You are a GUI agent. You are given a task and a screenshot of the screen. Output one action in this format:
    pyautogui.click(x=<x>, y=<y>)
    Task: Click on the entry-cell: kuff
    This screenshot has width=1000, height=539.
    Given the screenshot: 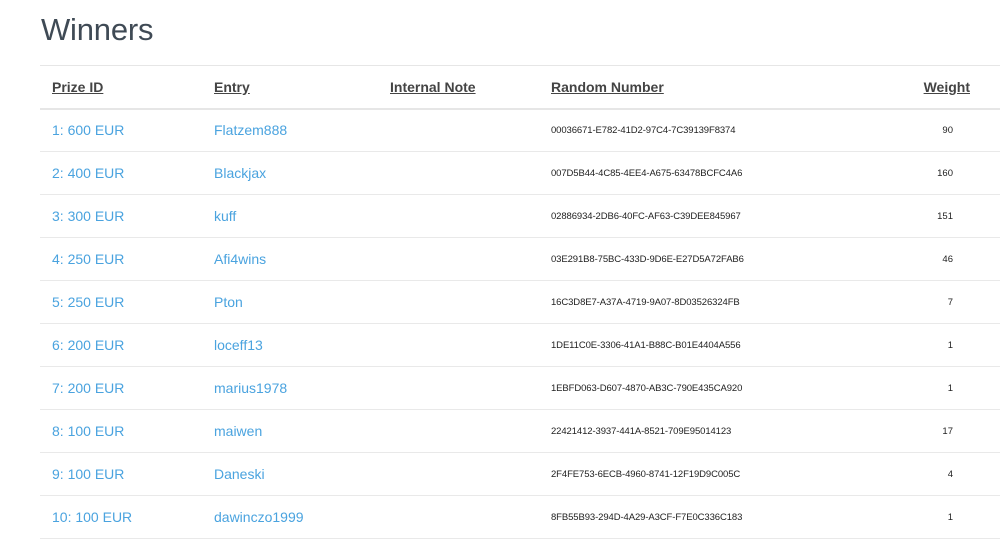 What is the action you would take?
    pyautogui.click(x=290, y=216)
    